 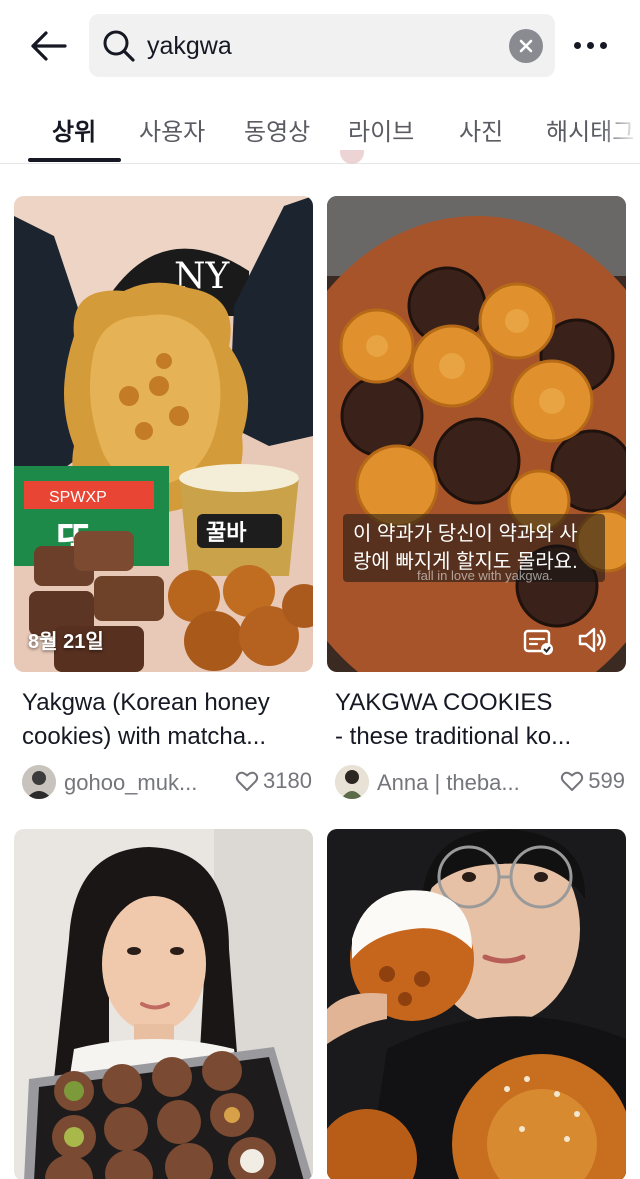 I want to click on volume-icon, so click(x=593, y=640).